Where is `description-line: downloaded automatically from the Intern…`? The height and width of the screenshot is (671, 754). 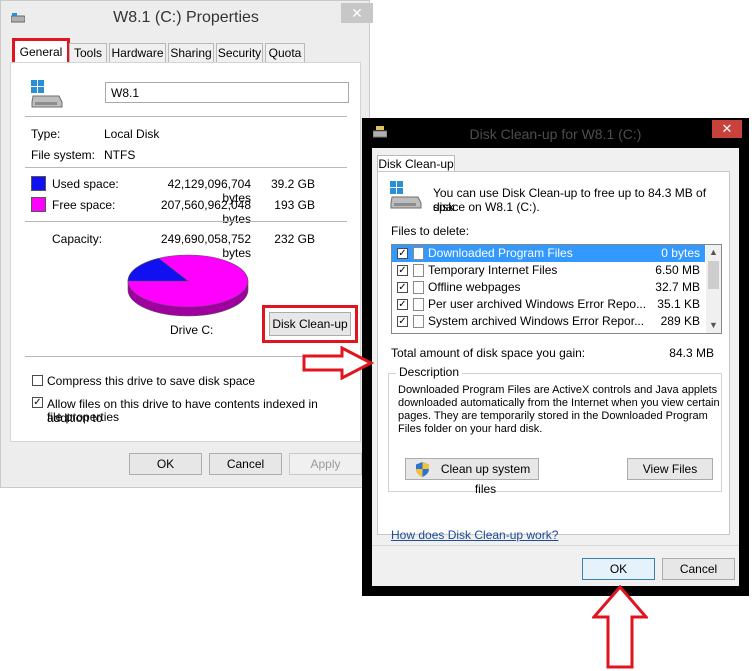
description-line: downloaded automatically from the Intern… is located at coordinates (559, 403).